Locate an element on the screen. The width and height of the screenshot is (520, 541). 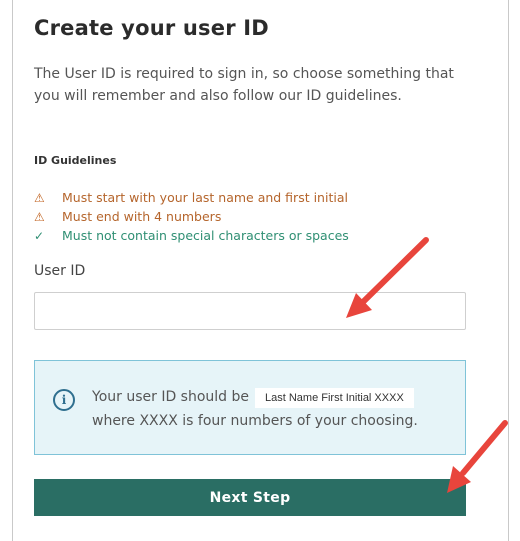
arrow-to-user-id-field is located at coordinates (387, 277).